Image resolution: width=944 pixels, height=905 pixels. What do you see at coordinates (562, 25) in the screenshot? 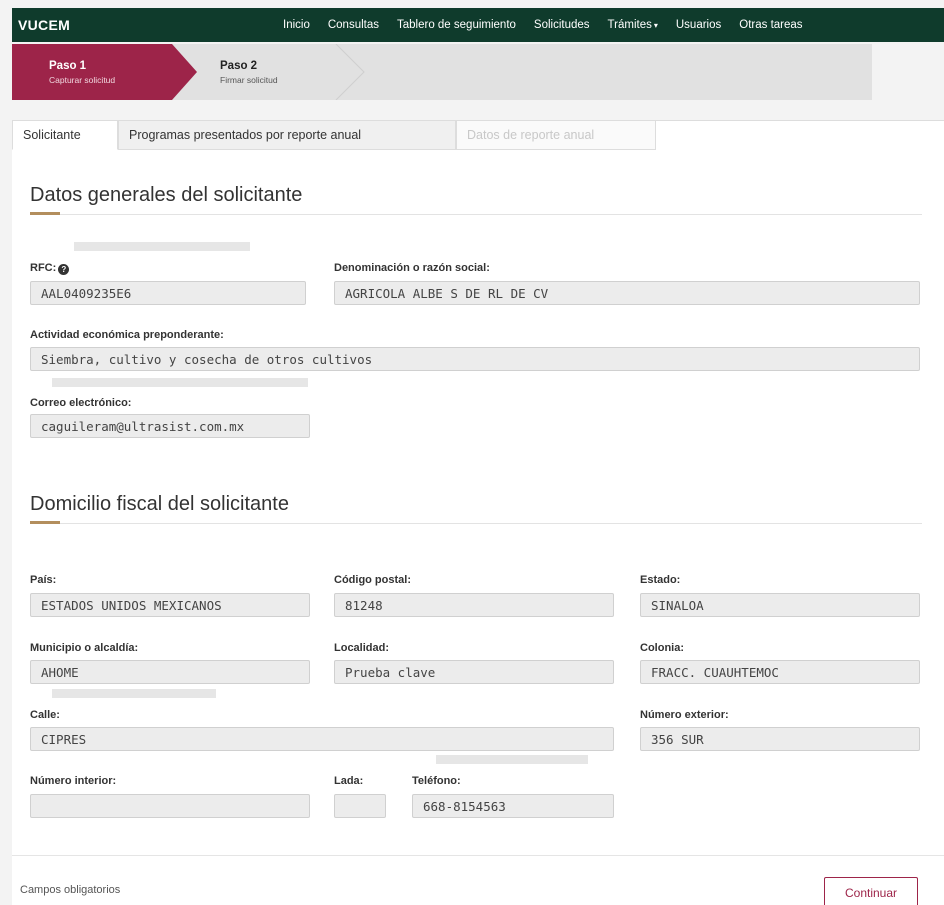
I see `nav-solicitudes: Solicitudes` at bounding box center [562, 25].